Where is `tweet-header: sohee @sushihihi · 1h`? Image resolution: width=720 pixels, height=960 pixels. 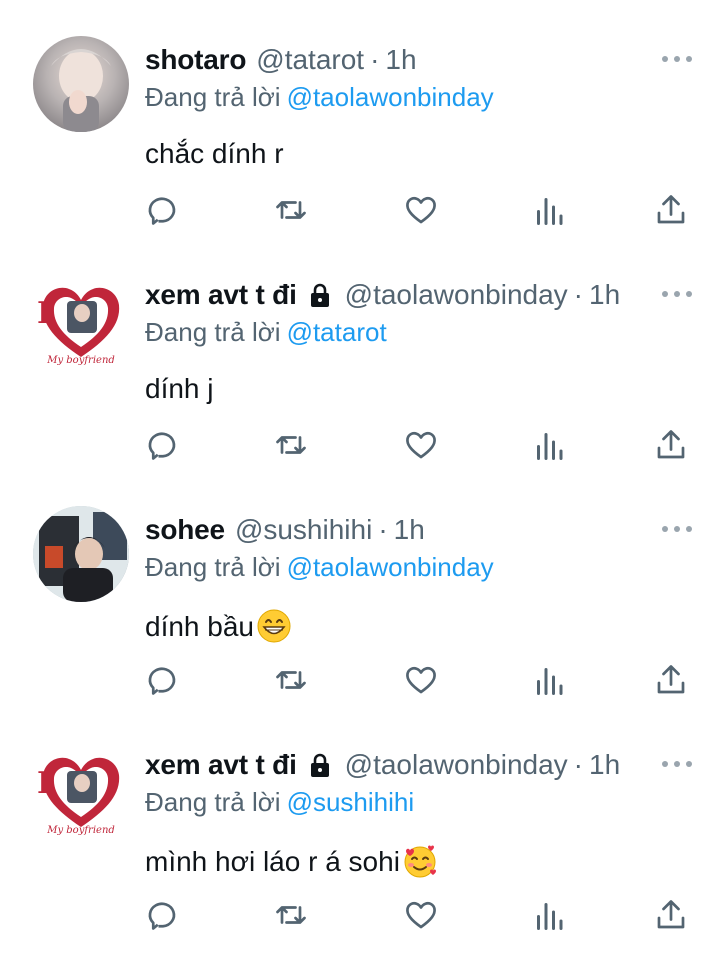
tweet-header: sohee @sushihihi · 1h is located at coordinates (285, 530).